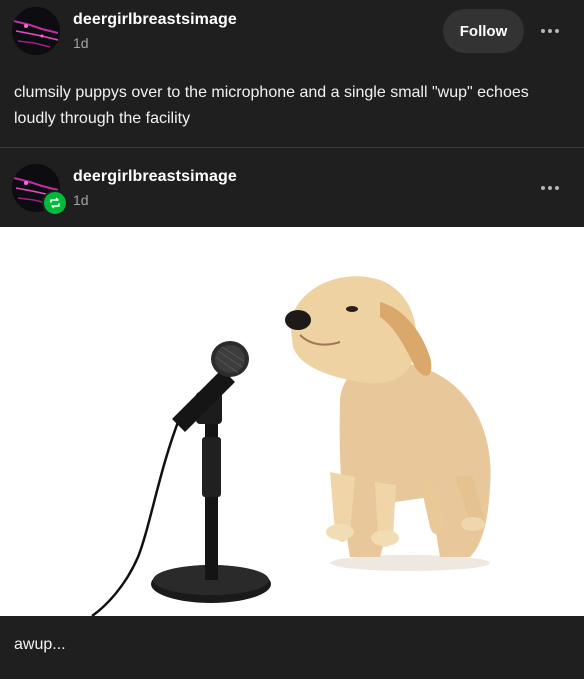 The image size is (584, 679). I want to click on reblog-time: 1d, so click(81, 200).